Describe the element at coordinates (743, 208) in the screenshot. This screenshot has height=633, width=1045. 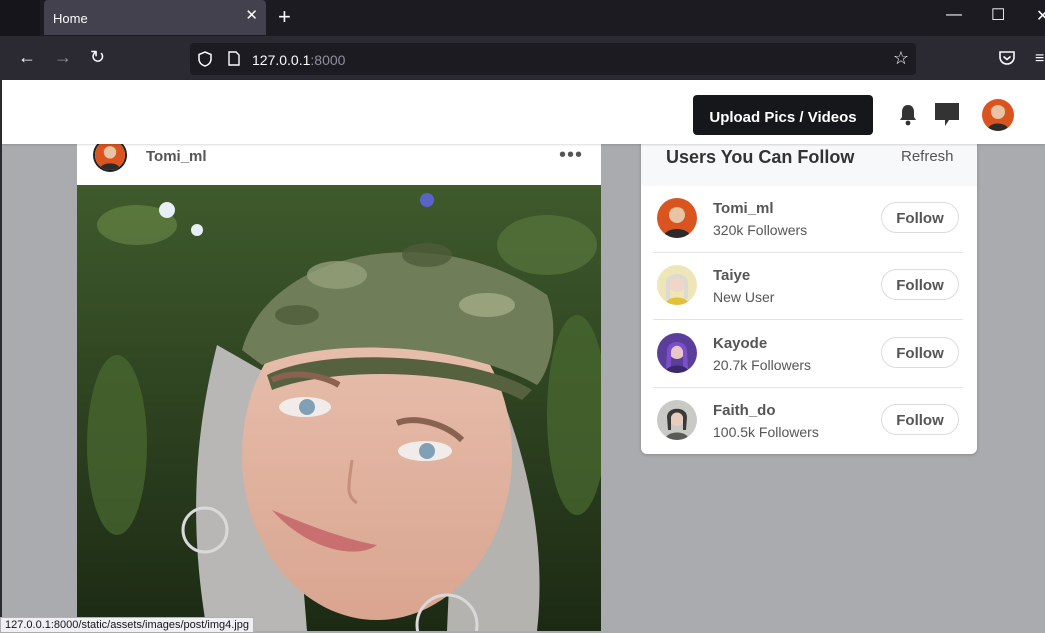
I see `user-name: Tomi_ml` at that location.